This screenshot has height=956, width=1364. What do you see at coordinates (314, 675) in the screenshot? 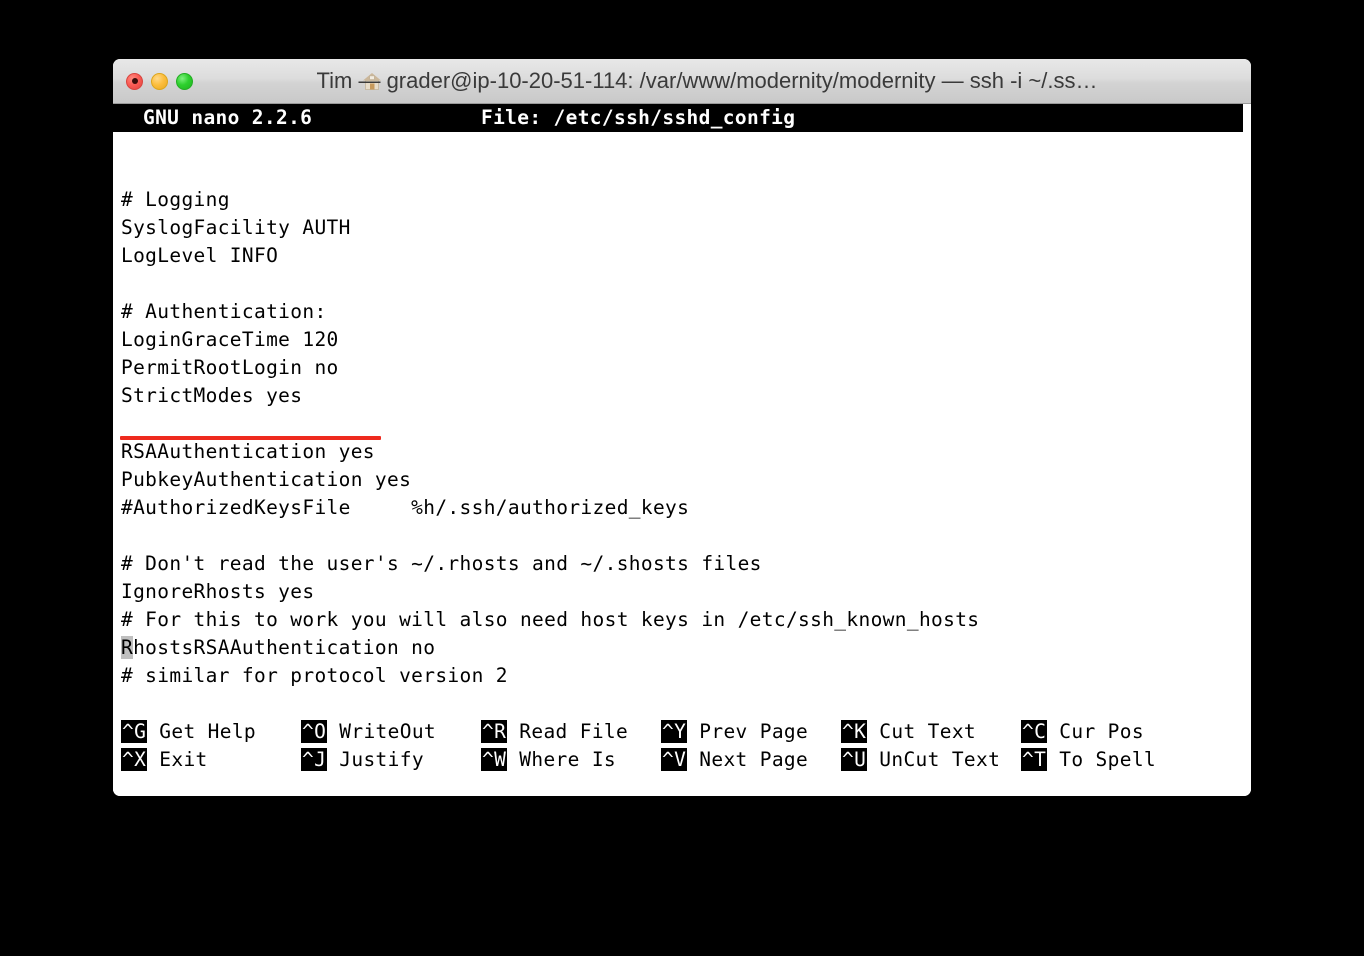
I see `editor-line: # similar for protocol version 2` at bounding box center [314, 675].